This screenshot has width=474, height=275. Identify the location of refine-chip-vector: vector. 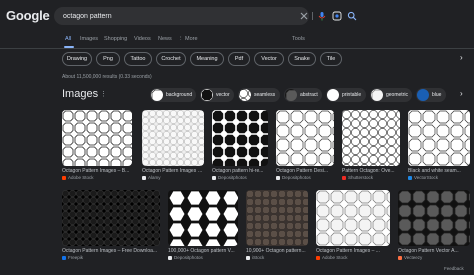
(217, 95).